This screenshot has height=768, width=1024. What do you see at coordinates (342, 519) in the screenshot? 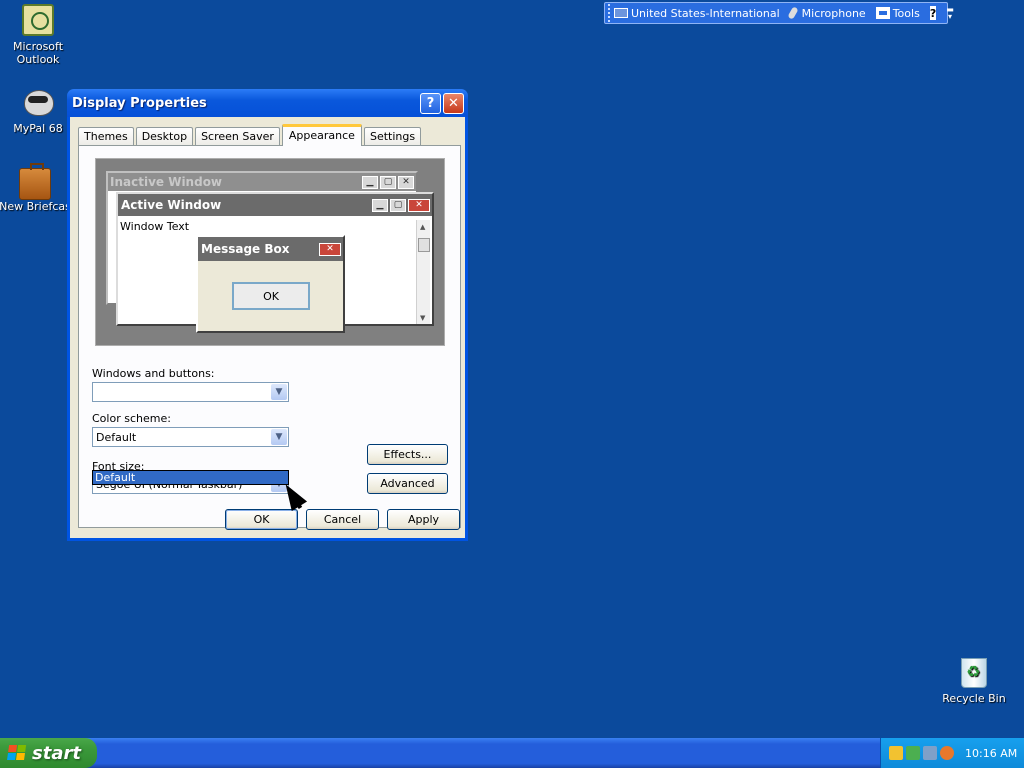
I see `cancel-button: Cancel` at bounding box center [342, 519].